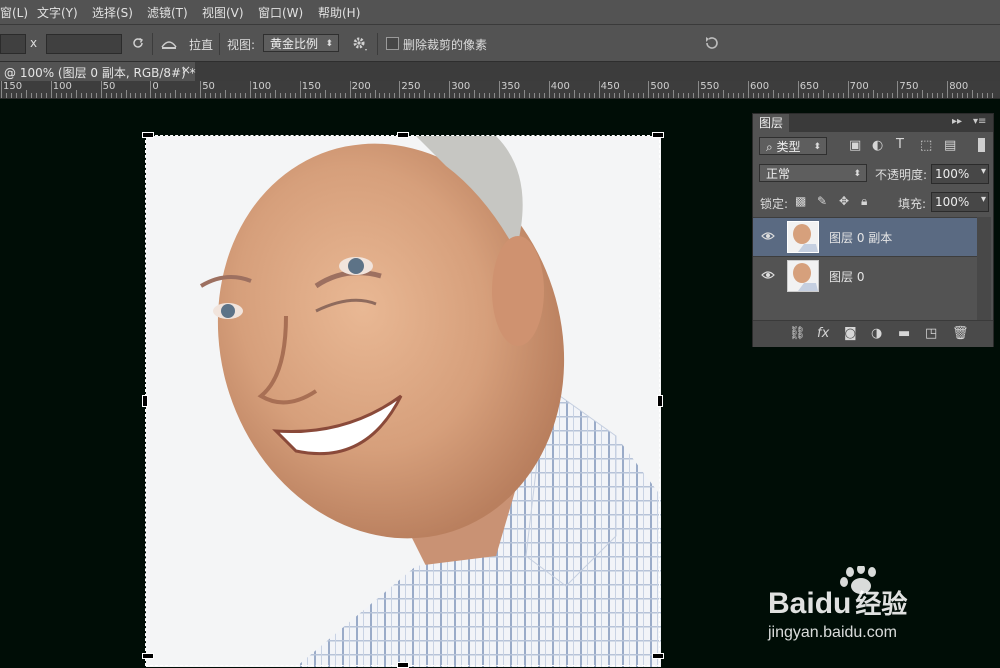  Describe the element at coordinates (201, 44) in the screenshot. I see `straighten-label: 拉直` at that location.